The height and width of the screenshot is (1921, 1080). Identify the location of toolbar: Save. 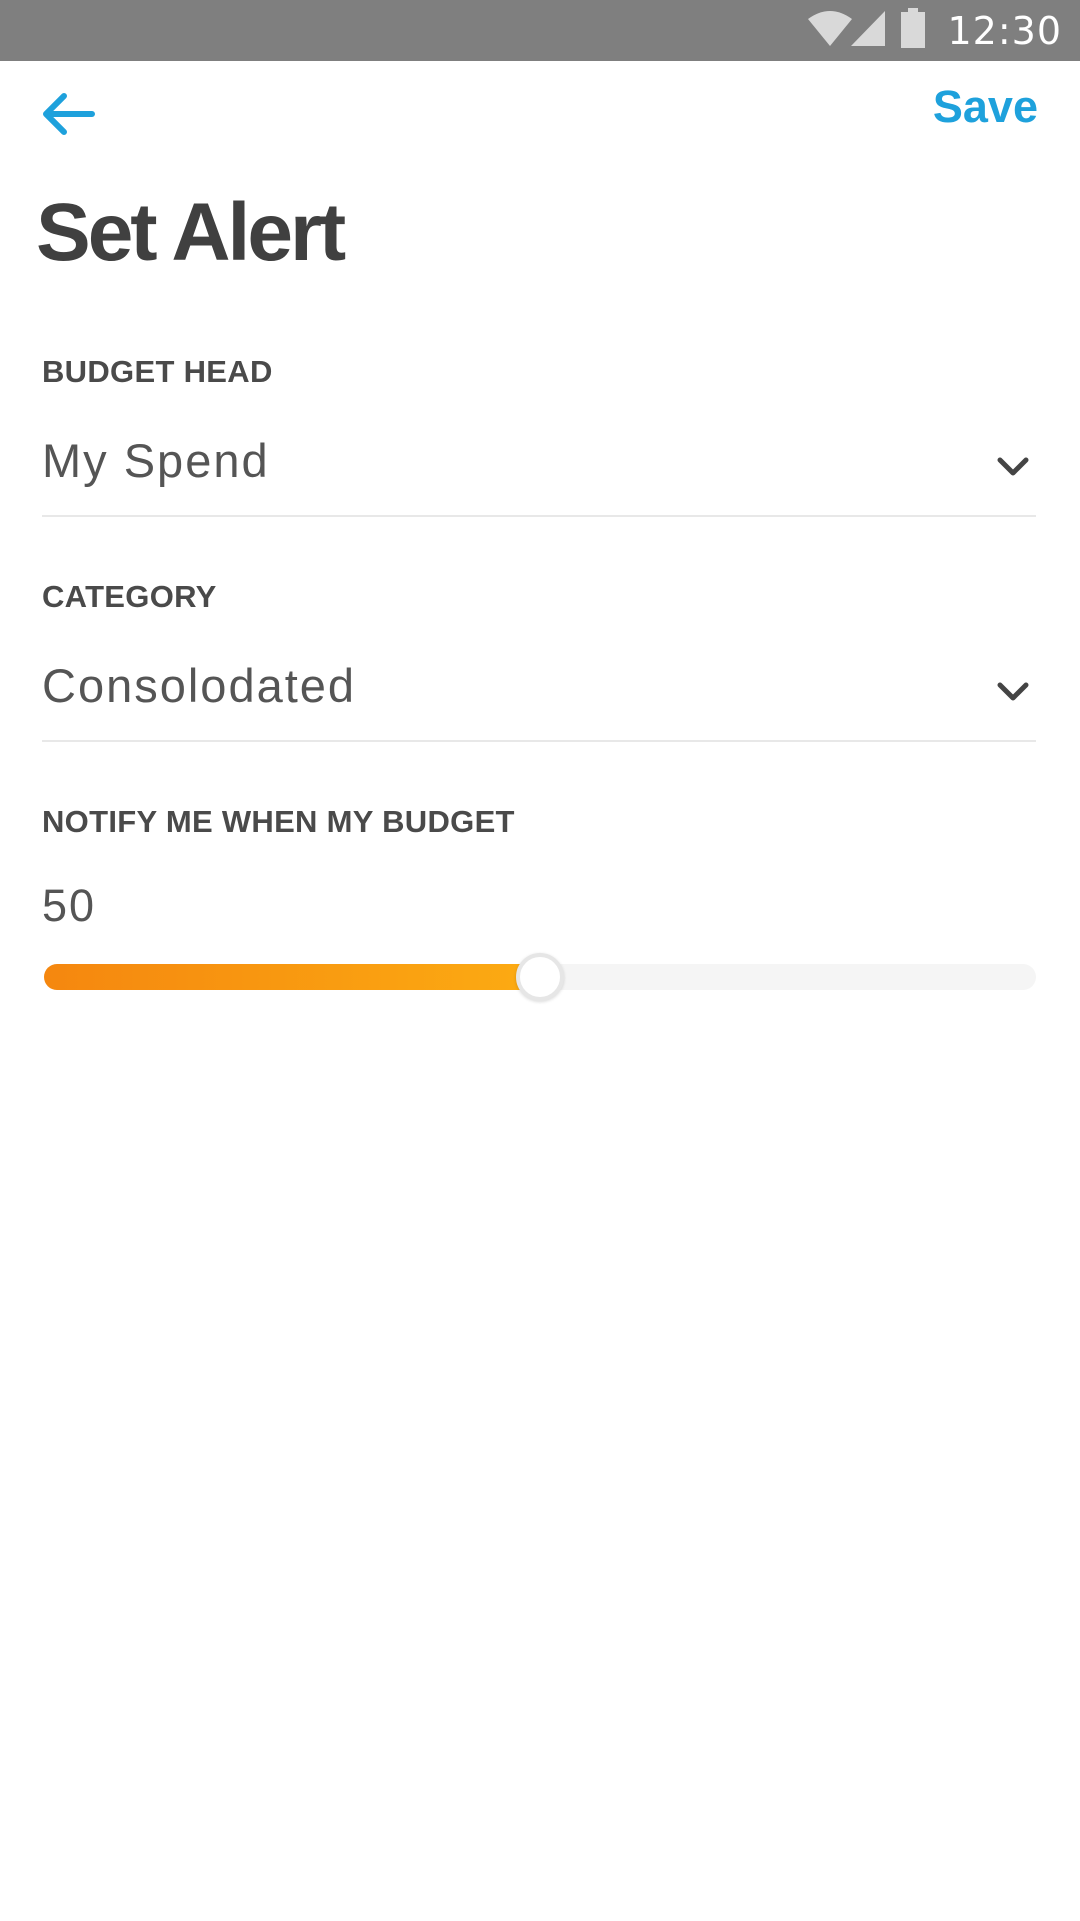
(540, 113).